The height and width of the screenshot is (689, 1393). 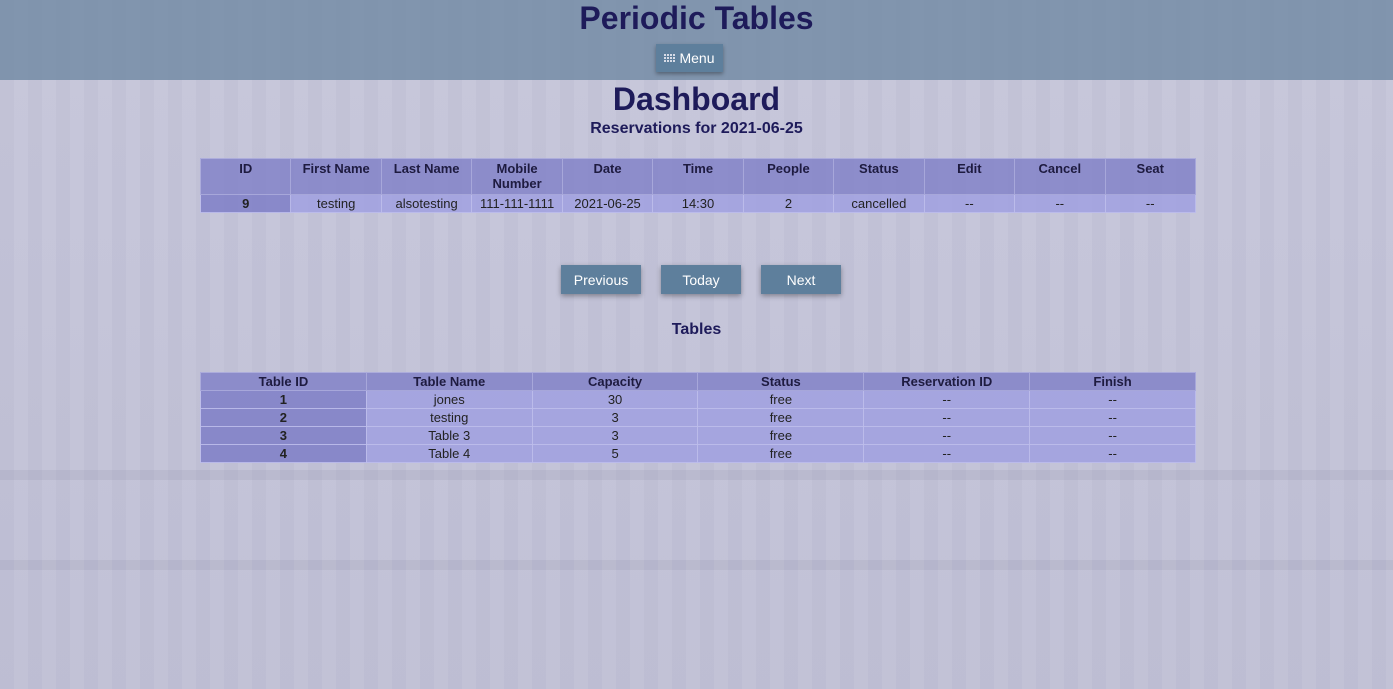 What do you see at coordinates (969, 176) in the screenshot?
I see `column-header-edit: Edit` at bounding box center [969, 176].